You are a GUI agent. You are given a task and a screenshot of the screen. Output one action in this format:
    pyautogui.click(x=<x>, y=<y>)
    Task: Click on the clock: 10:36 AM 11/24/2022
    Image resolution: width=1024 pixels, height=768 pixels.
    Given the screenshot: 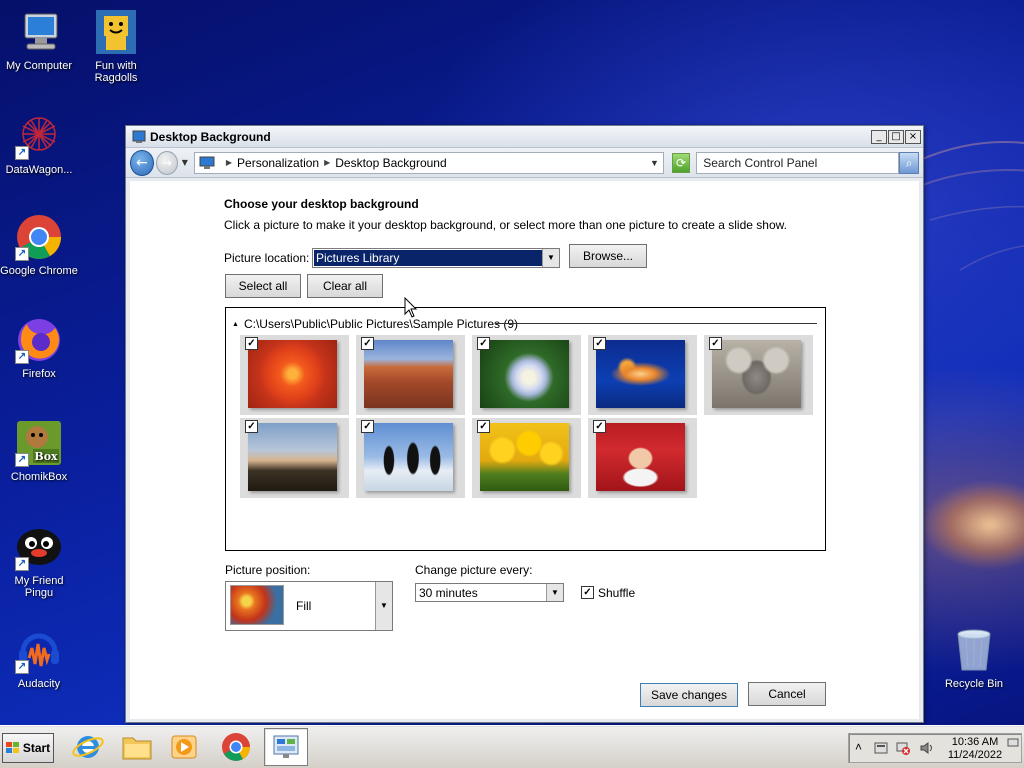 What is the action you would take?
    pyautogui.click(x=975, y=749)
    